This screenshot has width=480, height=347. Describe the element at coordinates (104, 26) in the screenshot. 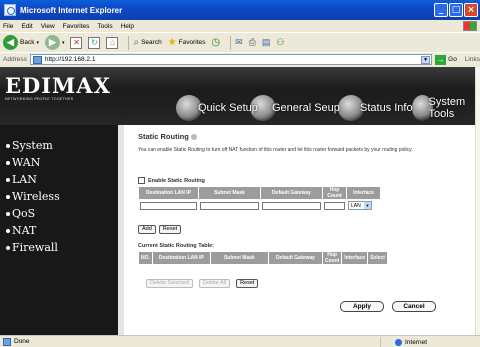

I see `menu-tools: Tools` at that location.